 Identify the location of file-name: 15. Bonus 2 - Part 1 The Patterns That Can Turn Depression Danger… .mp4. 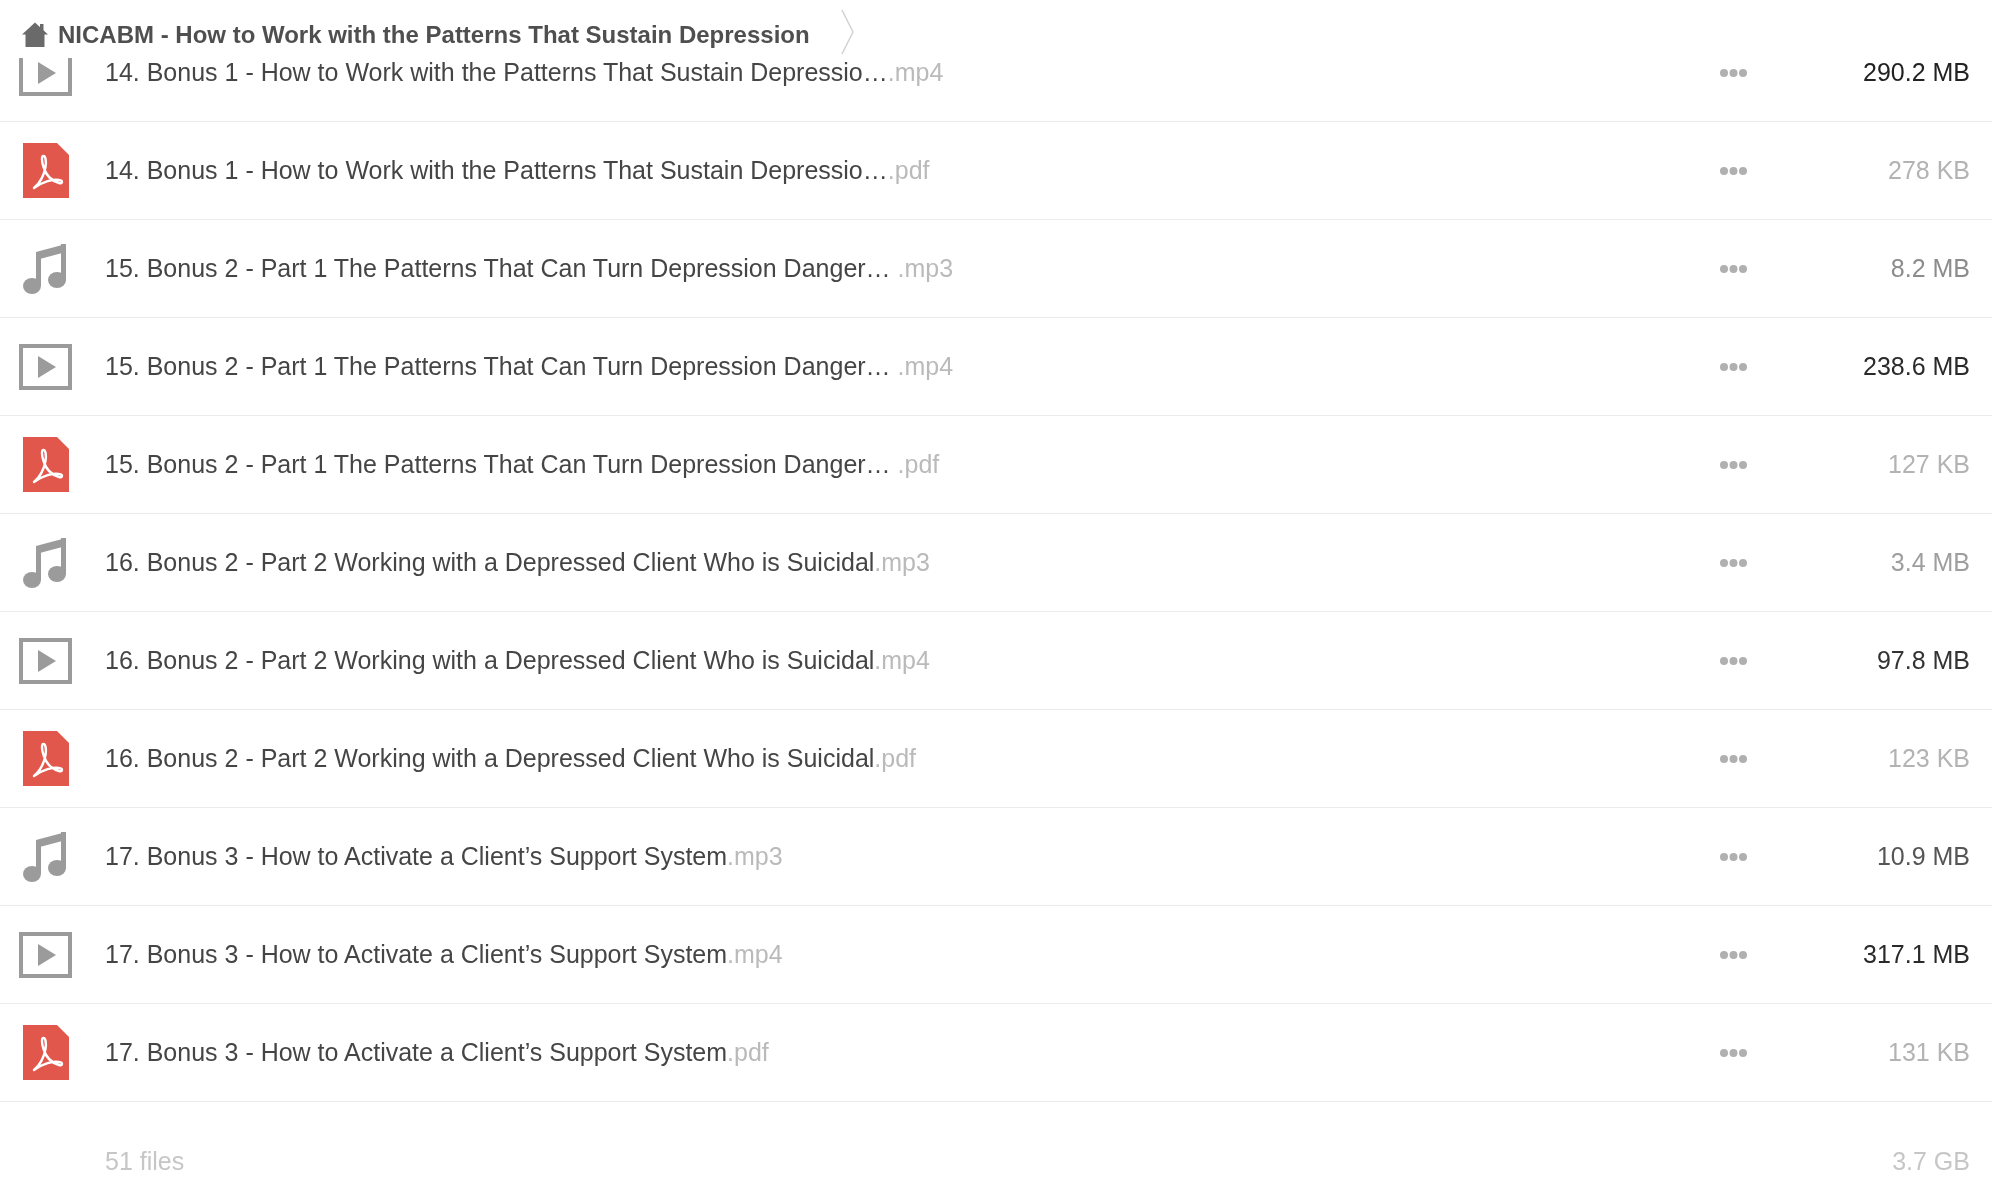
(529, 366).